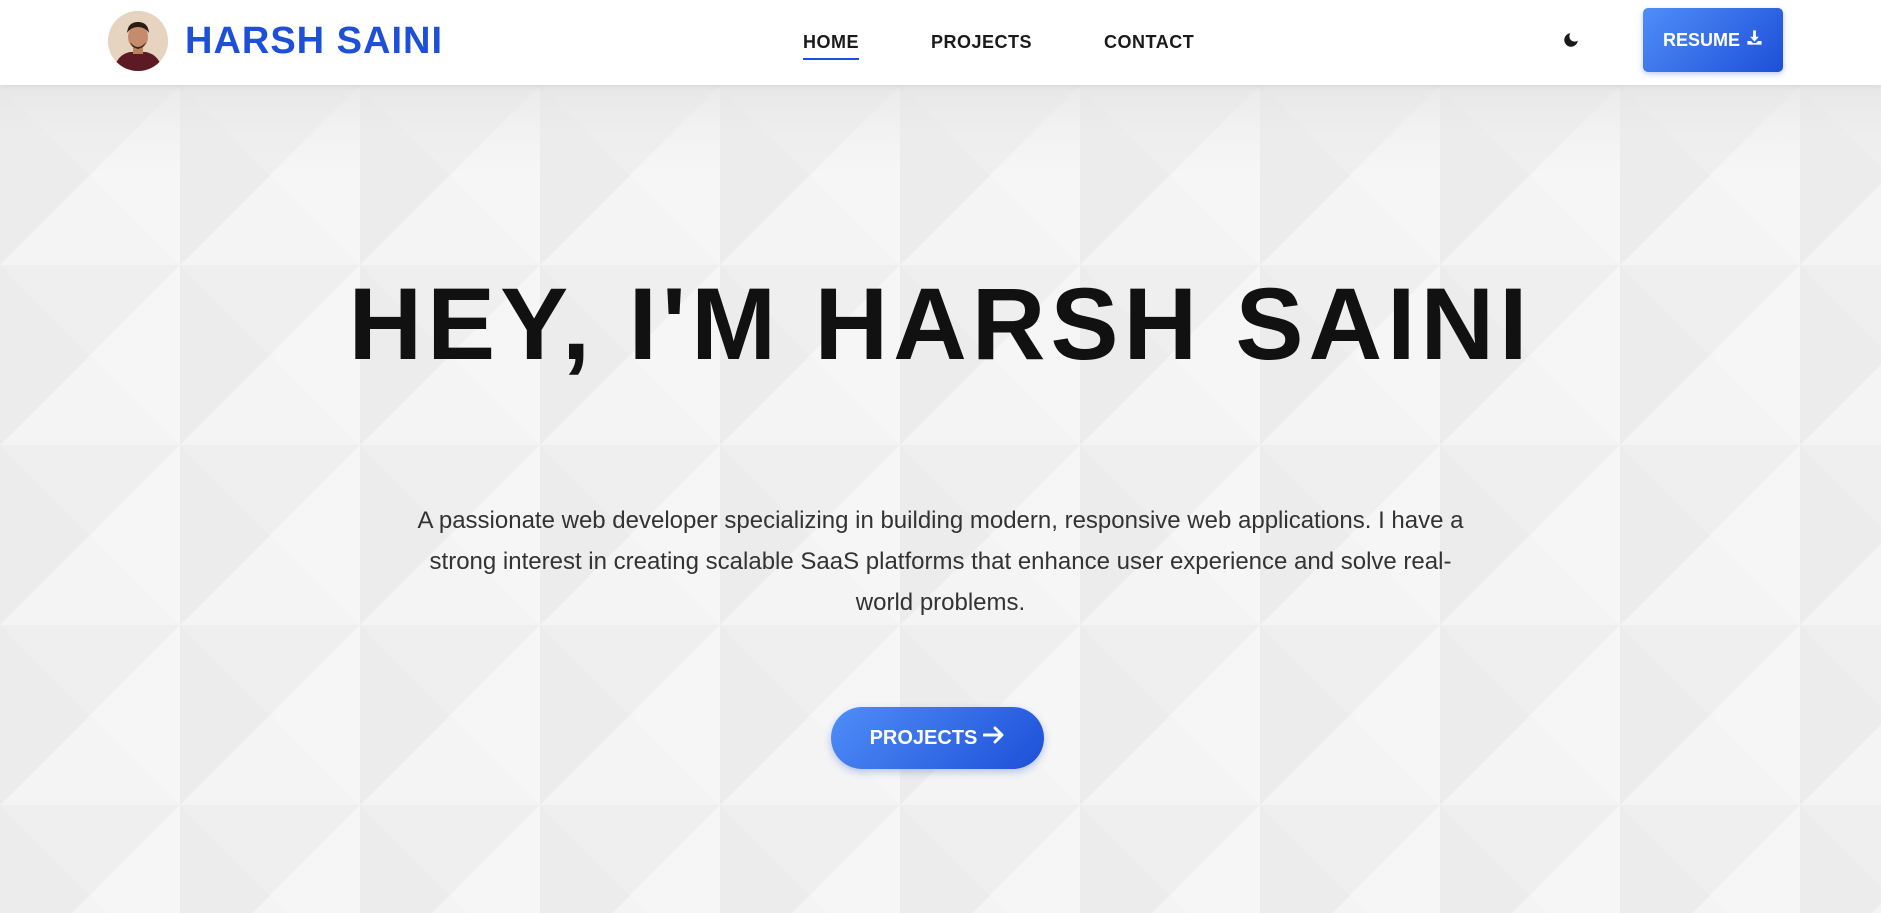  What do you see at coordinates (923, 737) in the screenshot?
I see `projects-cta-label: PROJECTS` at bounding box center [923, 737].